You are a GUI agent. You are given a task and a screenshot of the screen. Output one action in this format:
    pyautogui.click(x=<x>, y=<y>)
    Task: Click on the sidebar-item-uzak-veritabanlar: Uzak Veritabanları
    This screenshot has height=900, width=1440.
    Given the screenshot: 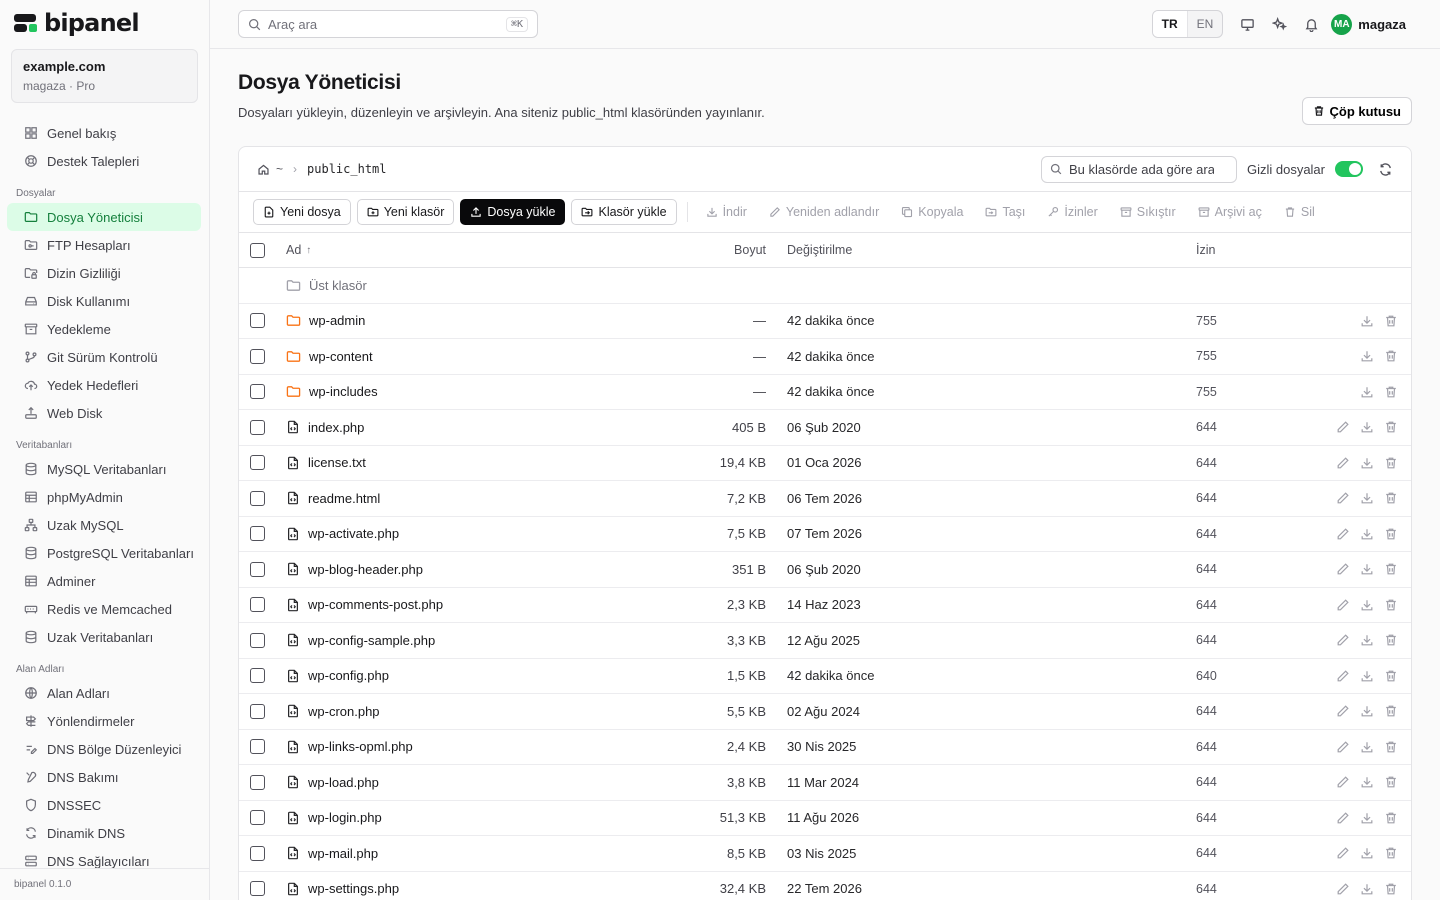 What is the action you would take?
    pyautogui.click(x=104, y=637)
    